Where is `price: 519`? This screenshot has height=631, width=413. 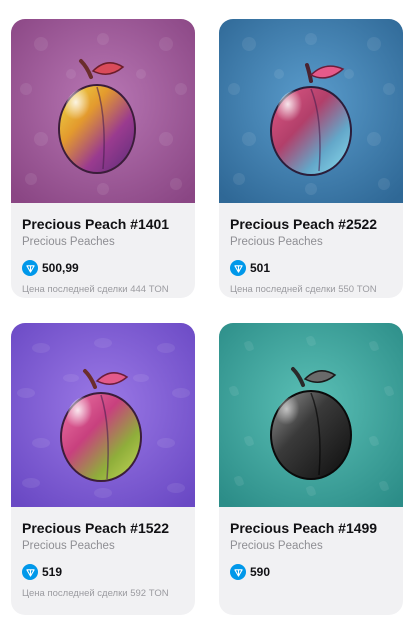 price: 519 is located at coordinates (52, 572).